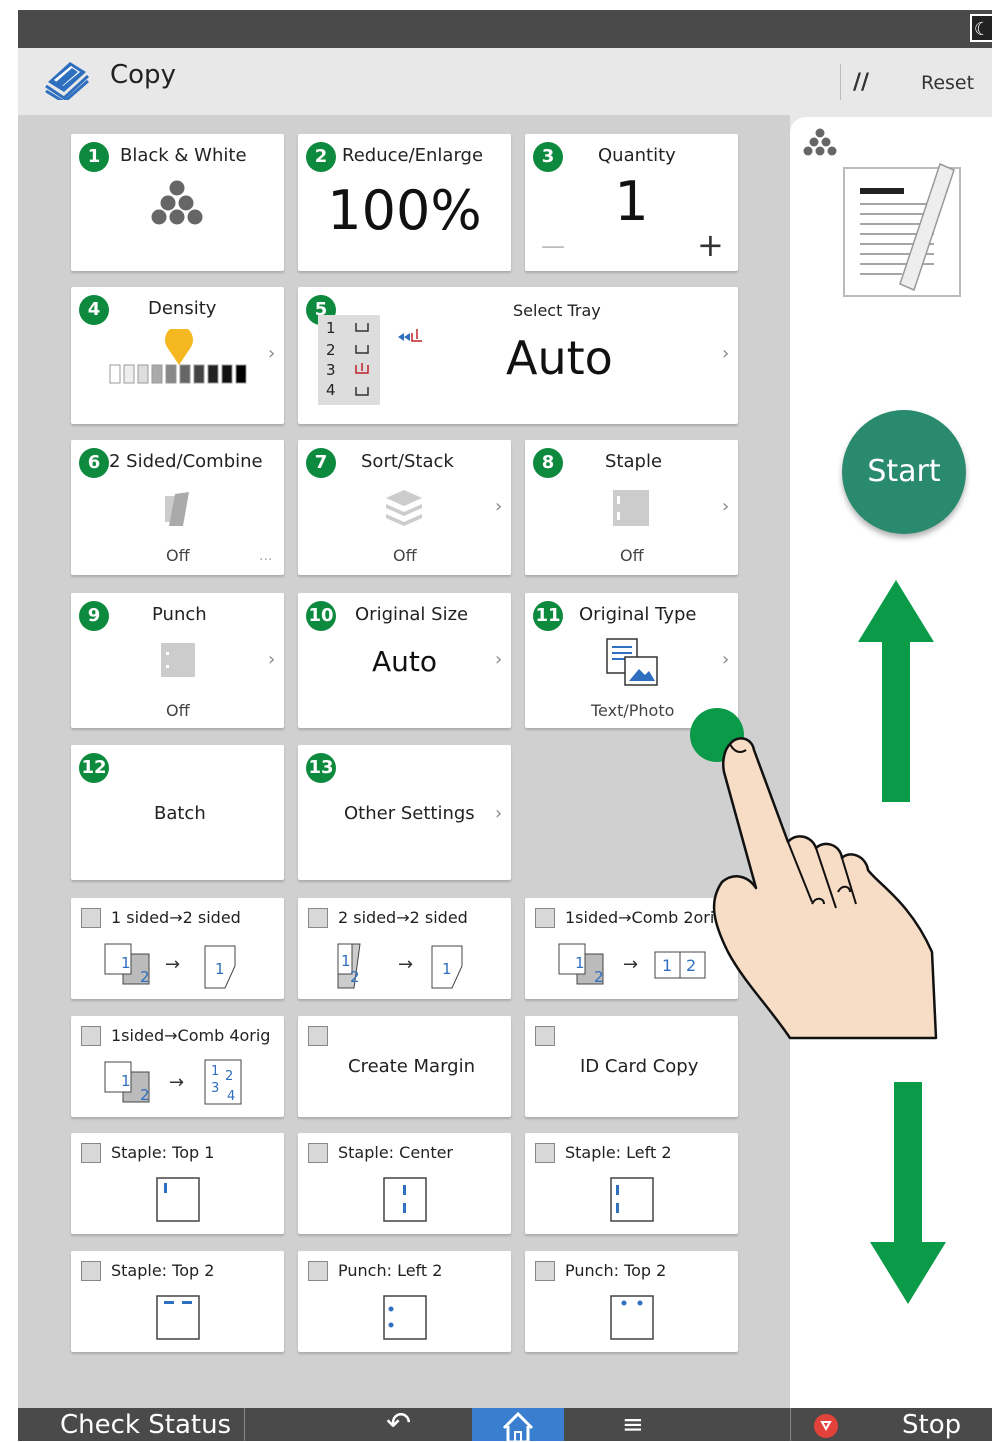 The height and width of the screenshot is (1442, 992). Describe the element at coordinates (632, 555) in the screenshot. I see `staple-value: Off` at that location.